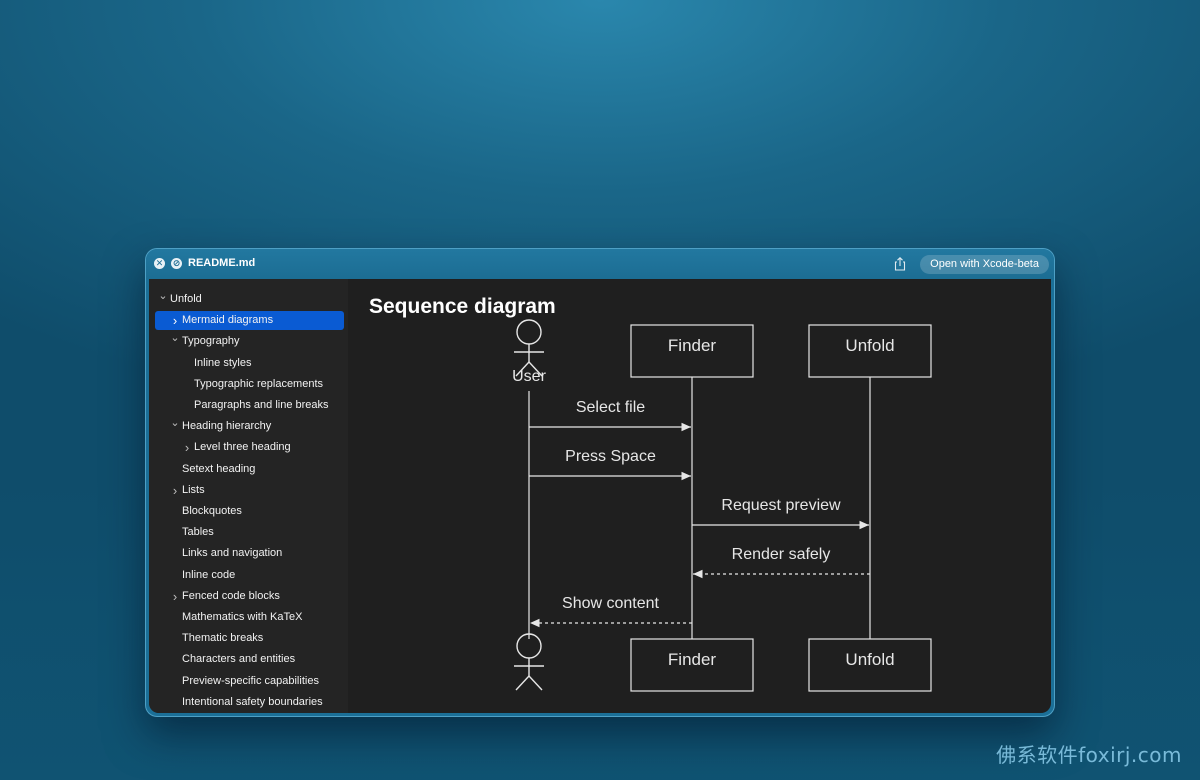 The height and width of the screenshot is (780, 1200). Describe the element at coordinates (610, 456) in the screenshot. I see `message-label: Press Space` at that location.